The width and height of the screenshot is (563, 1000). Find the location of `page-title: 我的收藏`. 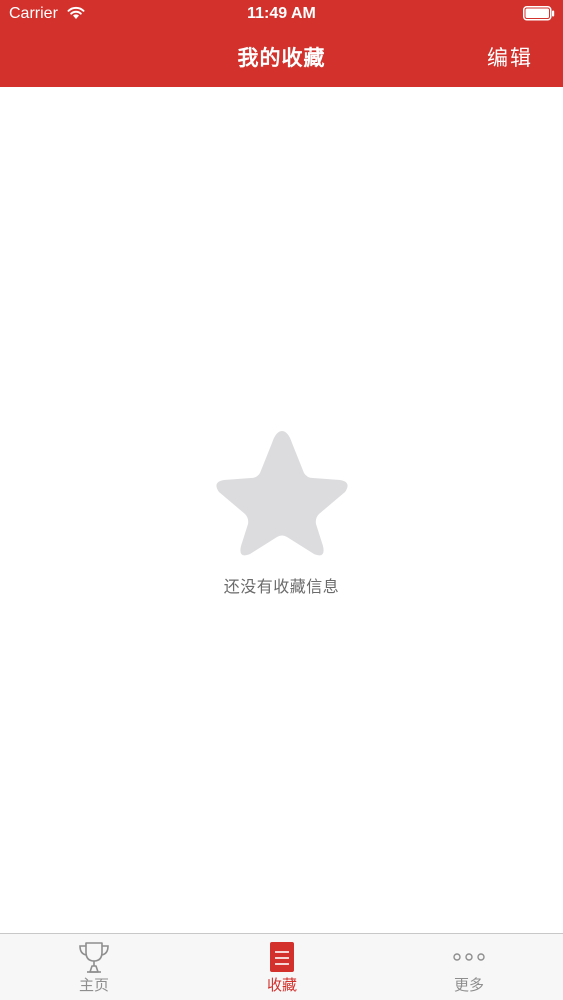

page-title: 我的收藏 is located at coordinates (281, 58).